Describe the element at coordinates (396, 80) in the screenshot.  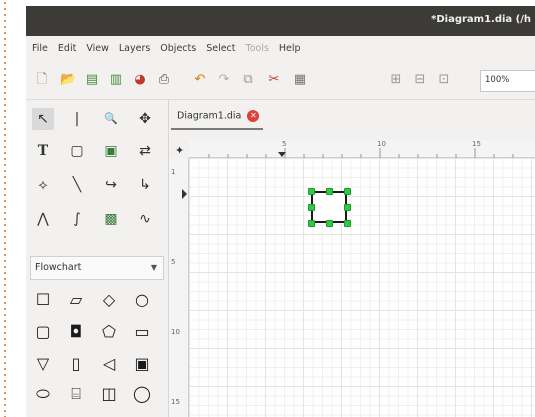
I see `zoom-in-icon: ⊞` at that location.